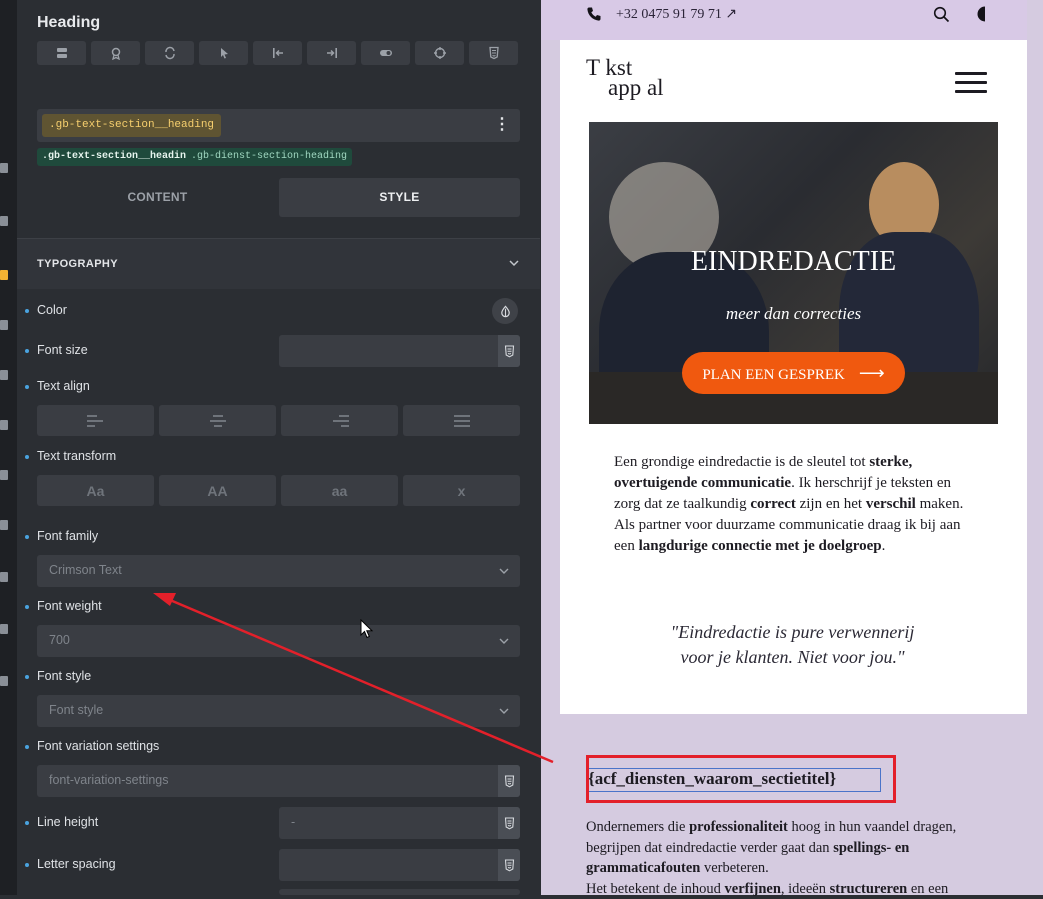  What do you see at coordinates (399, 892) in the screenshot?
I see `next-input` at bounding box center [399, 892].